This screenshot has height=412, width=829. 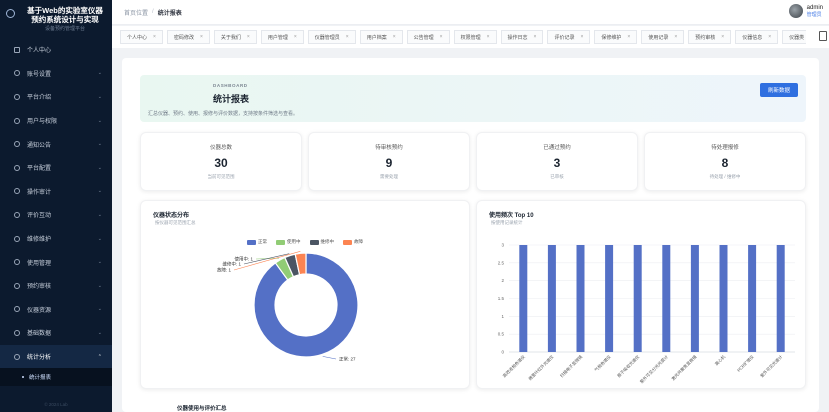 What do you see at coordinates (39, 192) in the screenshot?
I see `sidebar-item-label: 操作审计` at bounding box center [39, 192].